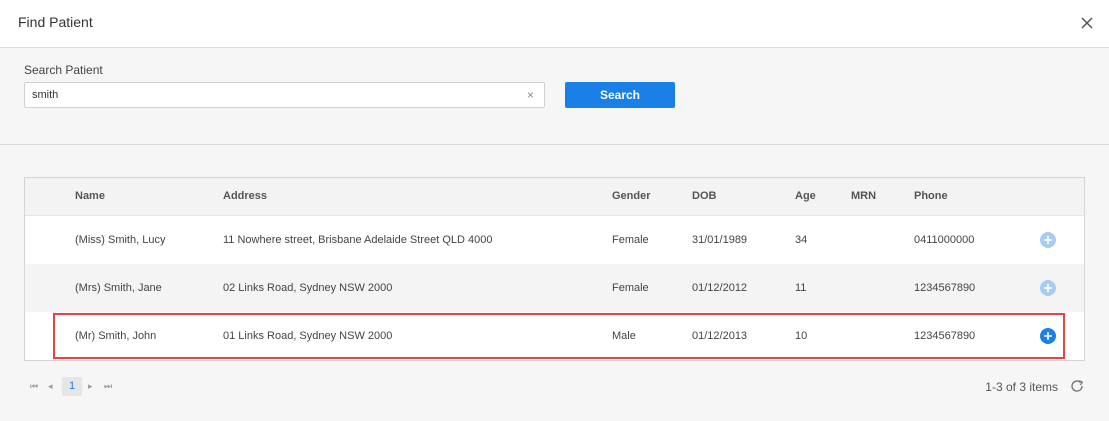  I want to click on clear-search-icon: ×, so click(530, 95).